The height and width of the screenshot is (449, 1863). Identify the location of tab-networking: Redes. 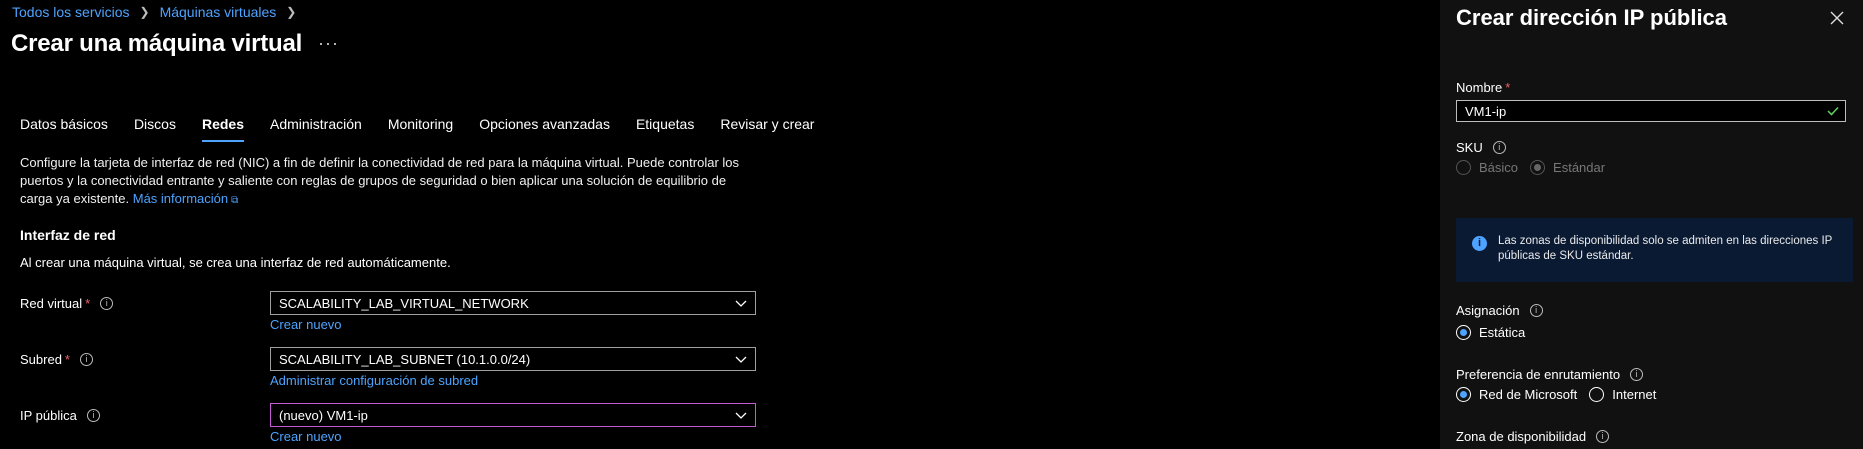
(223, 129).